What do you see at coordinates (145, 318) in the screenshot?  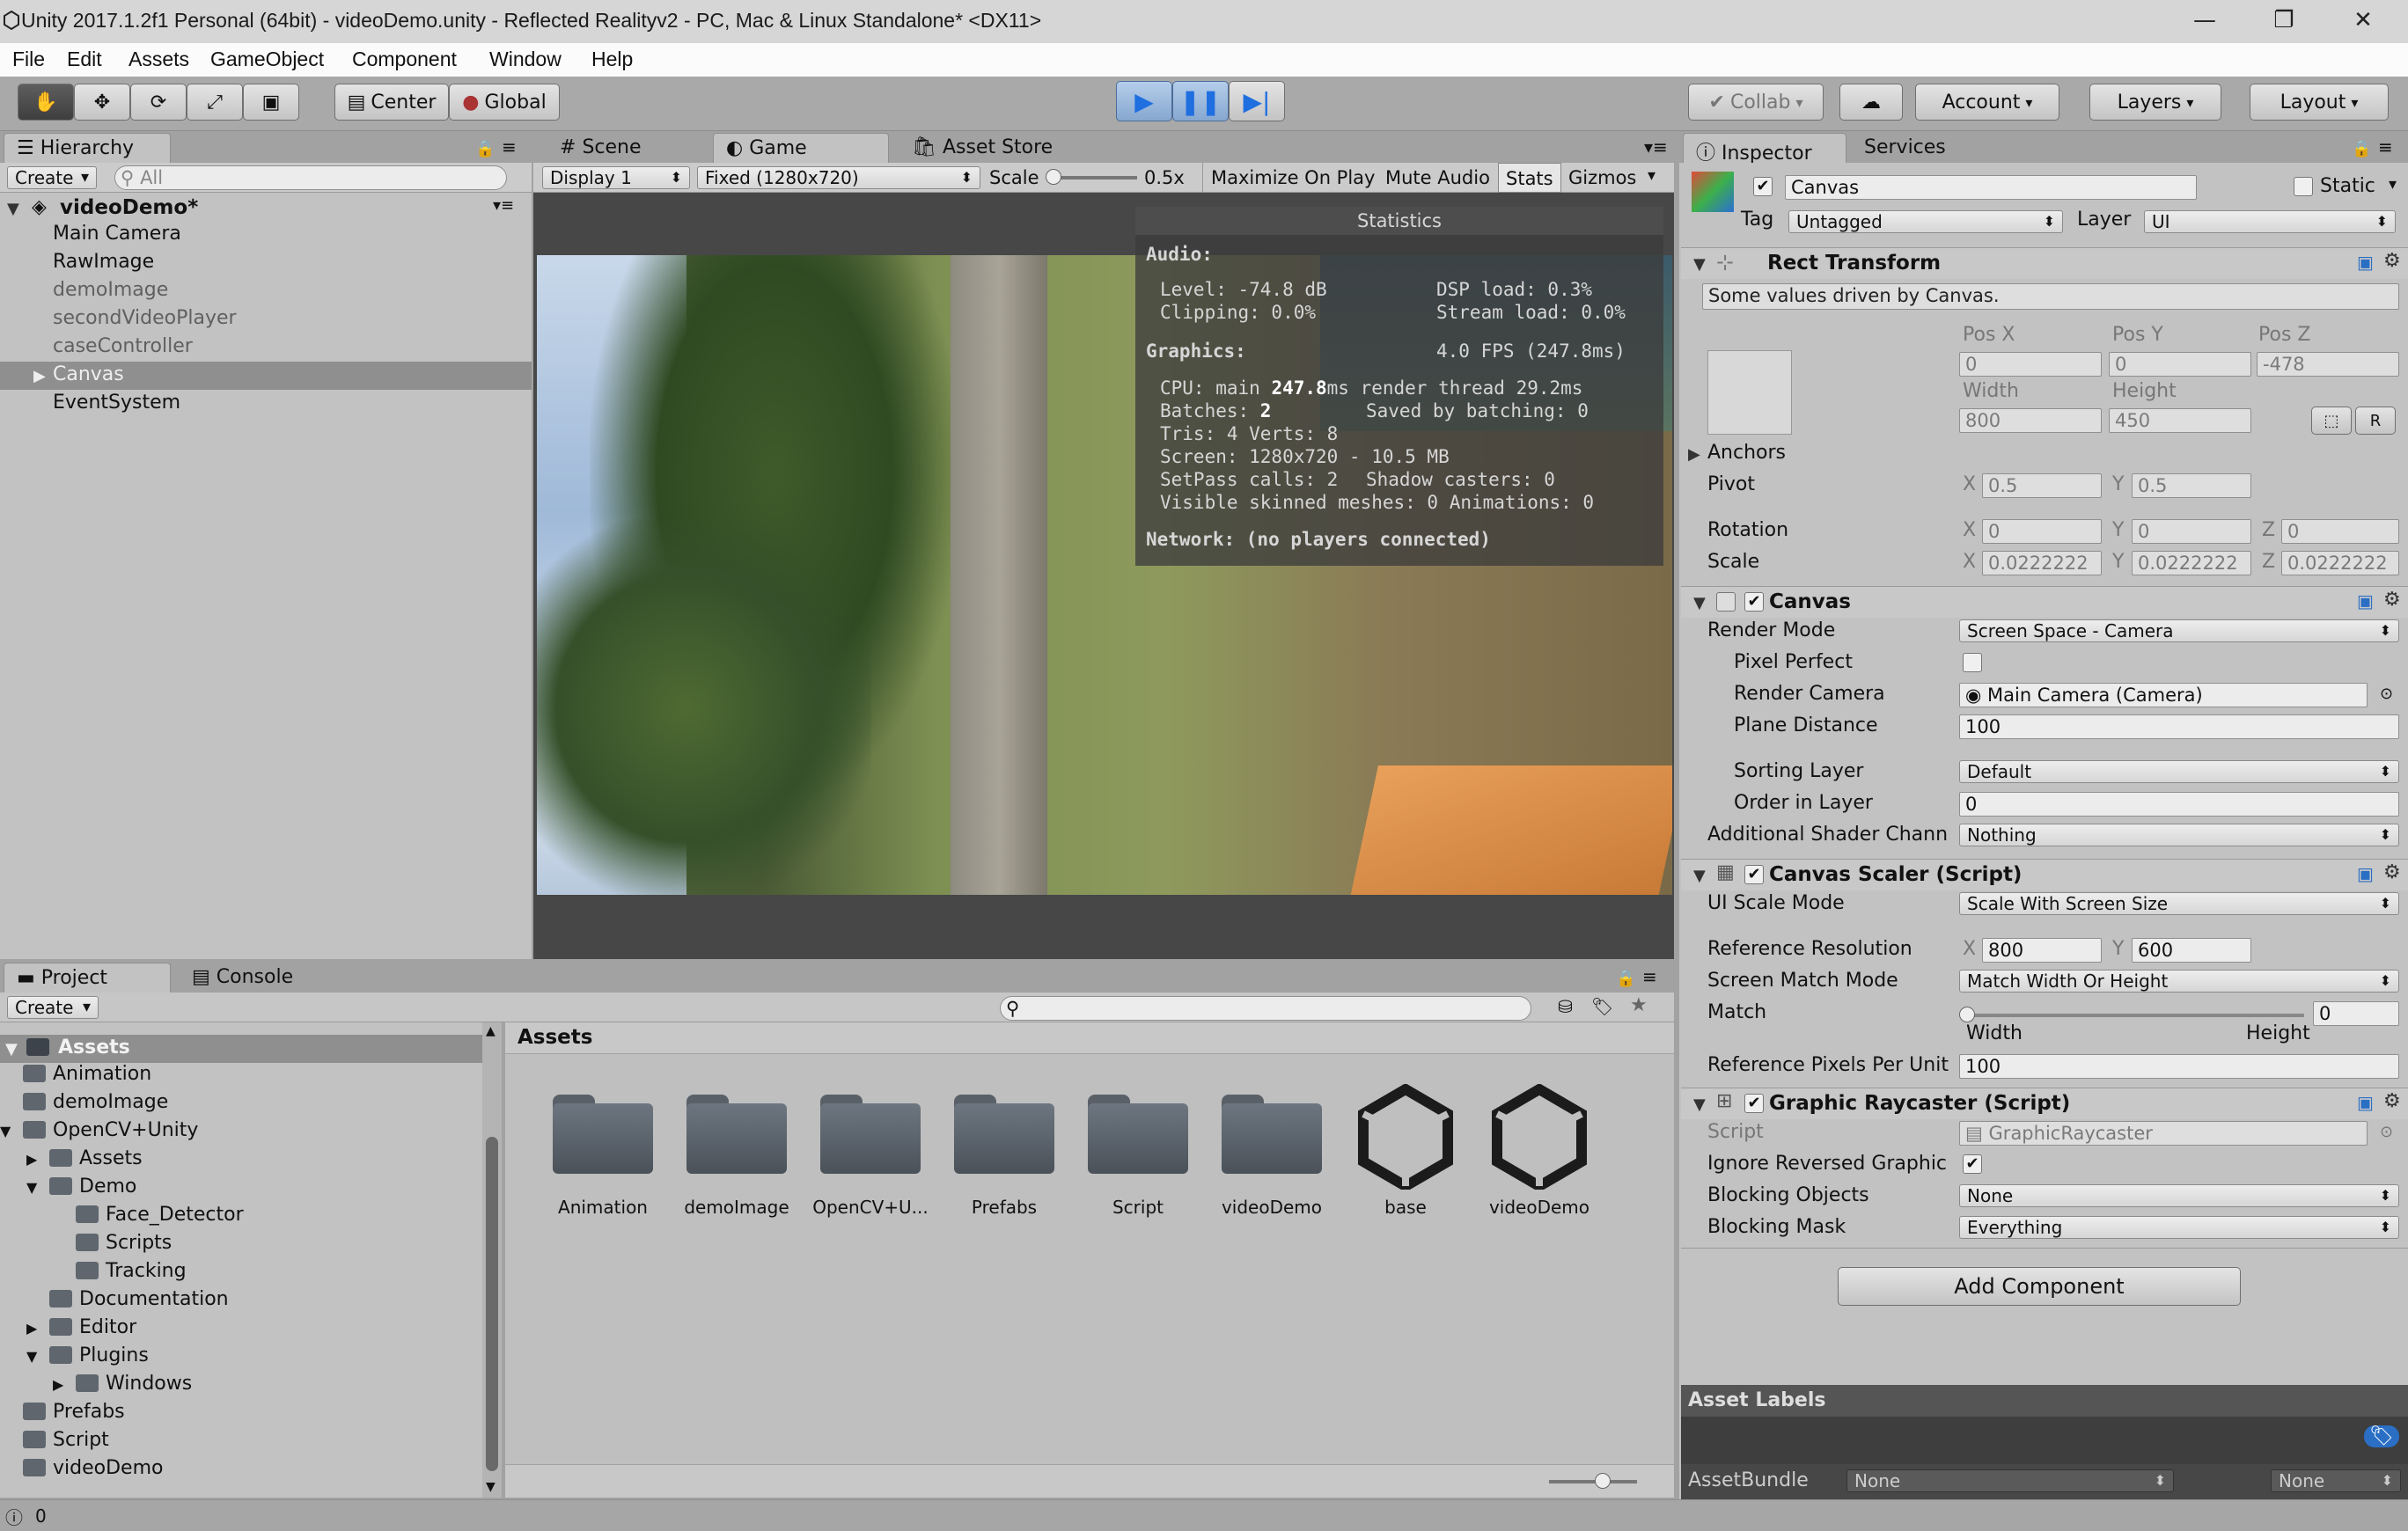 I see `hierarchy-item-secondvideoplayer: secondVideoPlayer` at bounding box center [145, 318].